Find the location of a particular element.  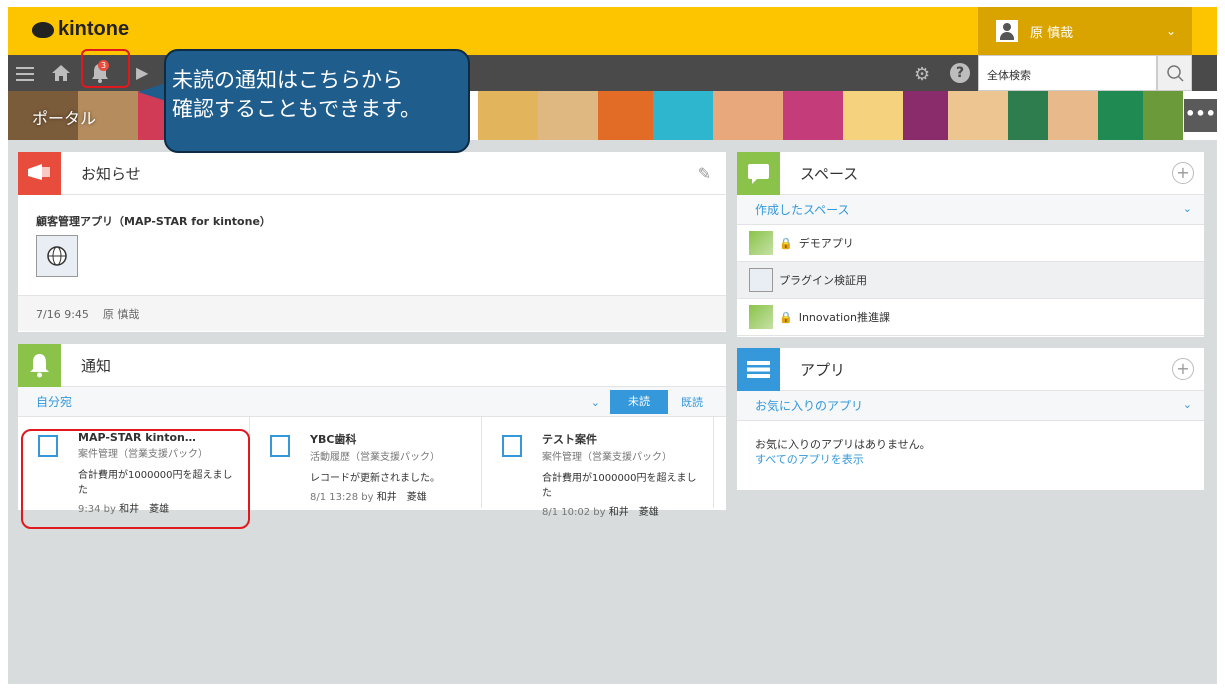

notification-filter: 自分宛 is located at coordinates (54, 401).